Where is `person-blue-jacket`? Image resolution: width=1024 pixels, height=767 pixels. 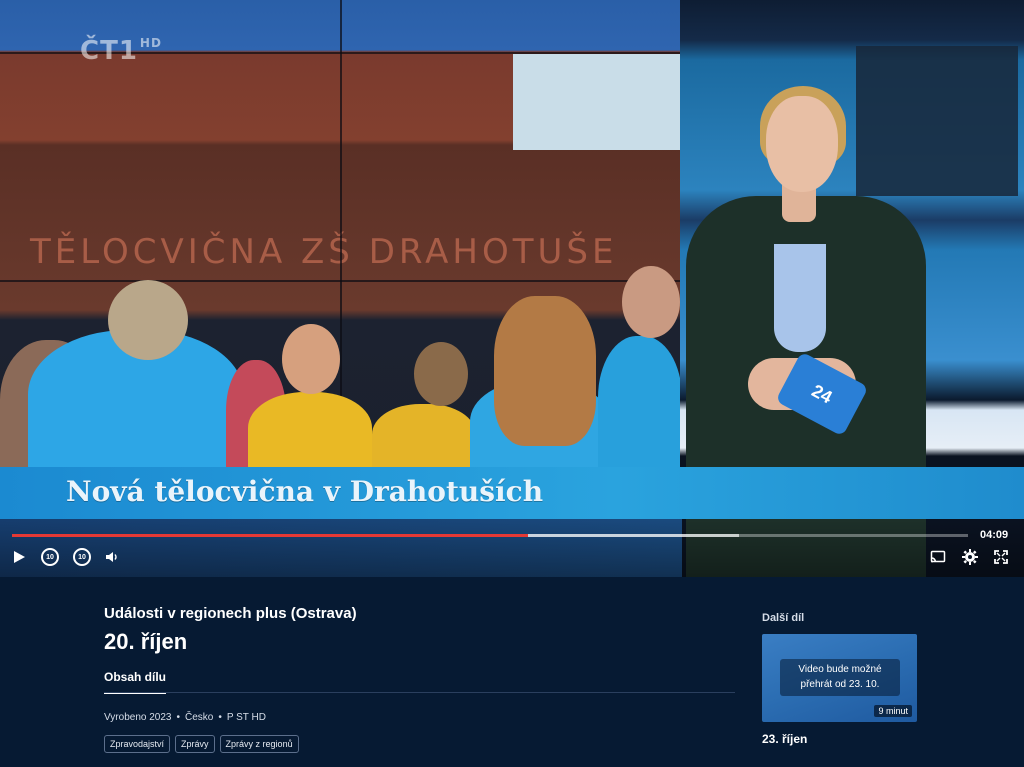 person-blue-jacket is located at coordinates (640, 403).